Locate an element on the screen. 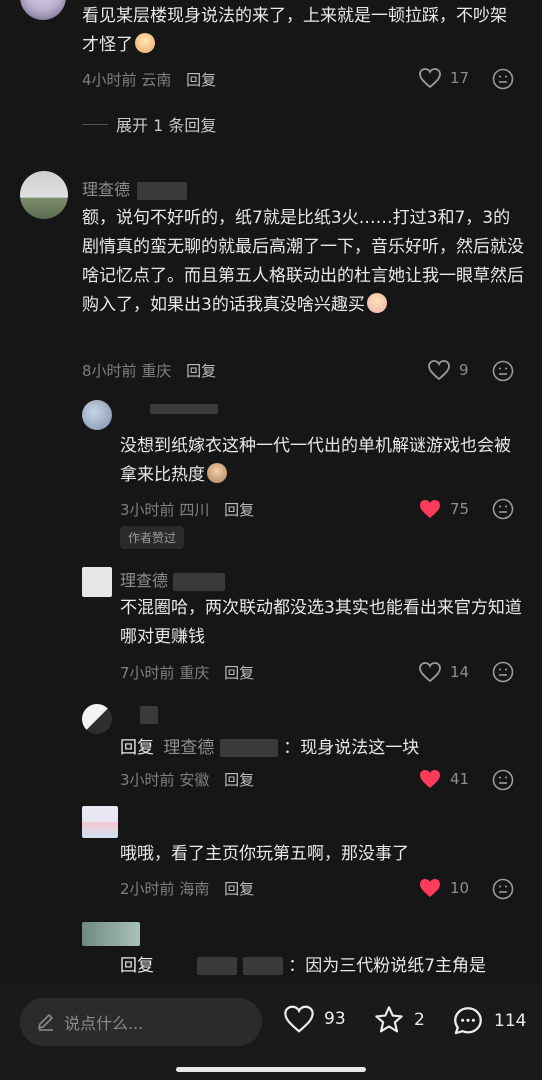 This screenshot has width=542, height=1080. like-count: 17 is located at coordinates (460, 78).